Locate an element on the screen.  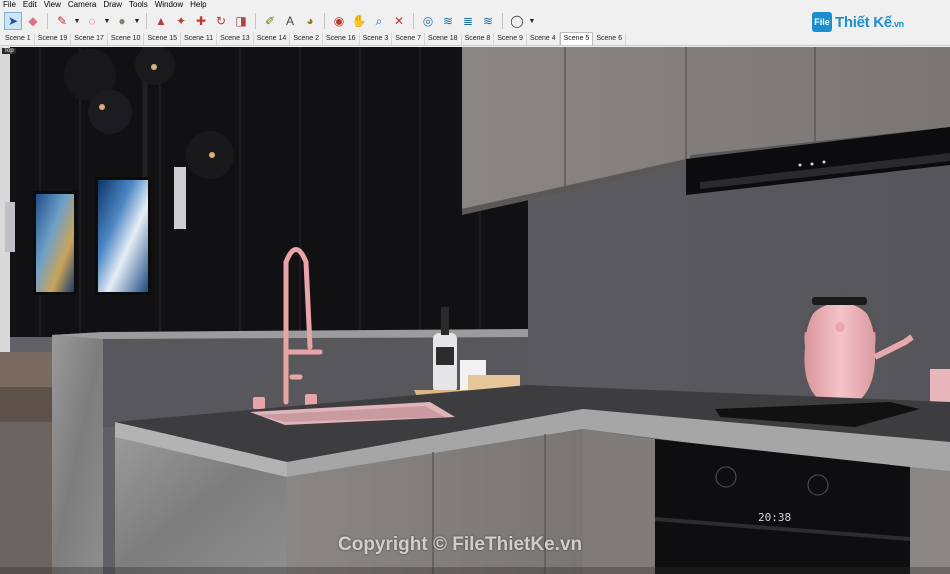
paint-bucket-icon: ◕ is located at coordinates (310, 21).